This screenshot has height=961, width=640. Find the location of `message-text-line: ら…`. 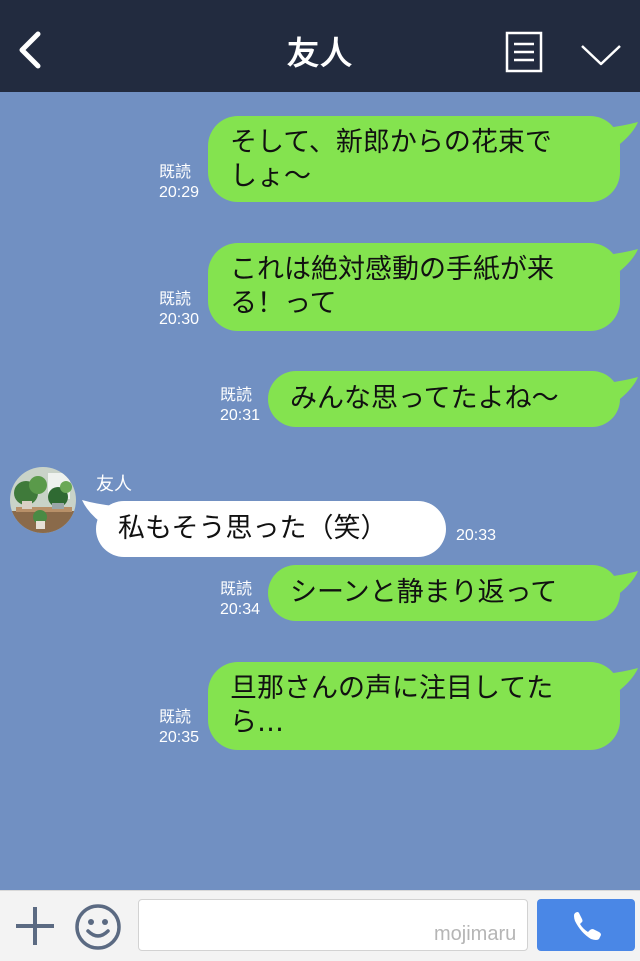

message-text-line: ら… is located at coordinates (257, 722).